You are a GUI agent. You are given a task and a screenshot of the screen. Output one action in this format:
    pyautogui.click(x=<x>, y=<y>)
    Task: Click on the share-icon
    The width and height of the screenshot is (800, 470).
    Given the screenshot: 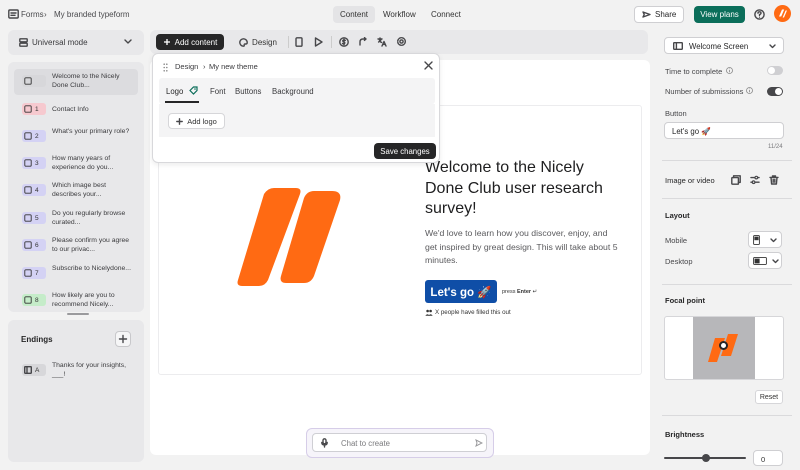 What is the action you would take?
    pyautogui.click(x=646, y=14)
    